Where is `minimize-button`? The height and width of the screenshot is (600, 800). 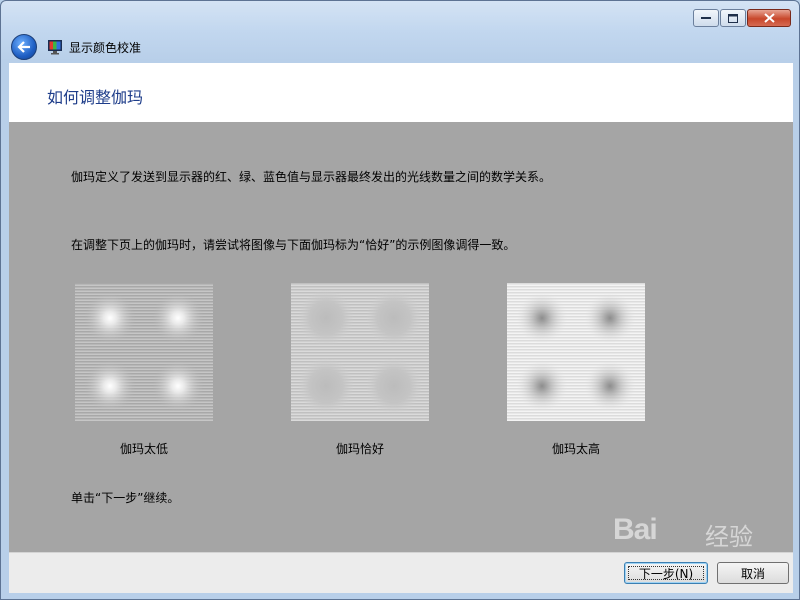
minimize-button is located at coordinates (706, 18).